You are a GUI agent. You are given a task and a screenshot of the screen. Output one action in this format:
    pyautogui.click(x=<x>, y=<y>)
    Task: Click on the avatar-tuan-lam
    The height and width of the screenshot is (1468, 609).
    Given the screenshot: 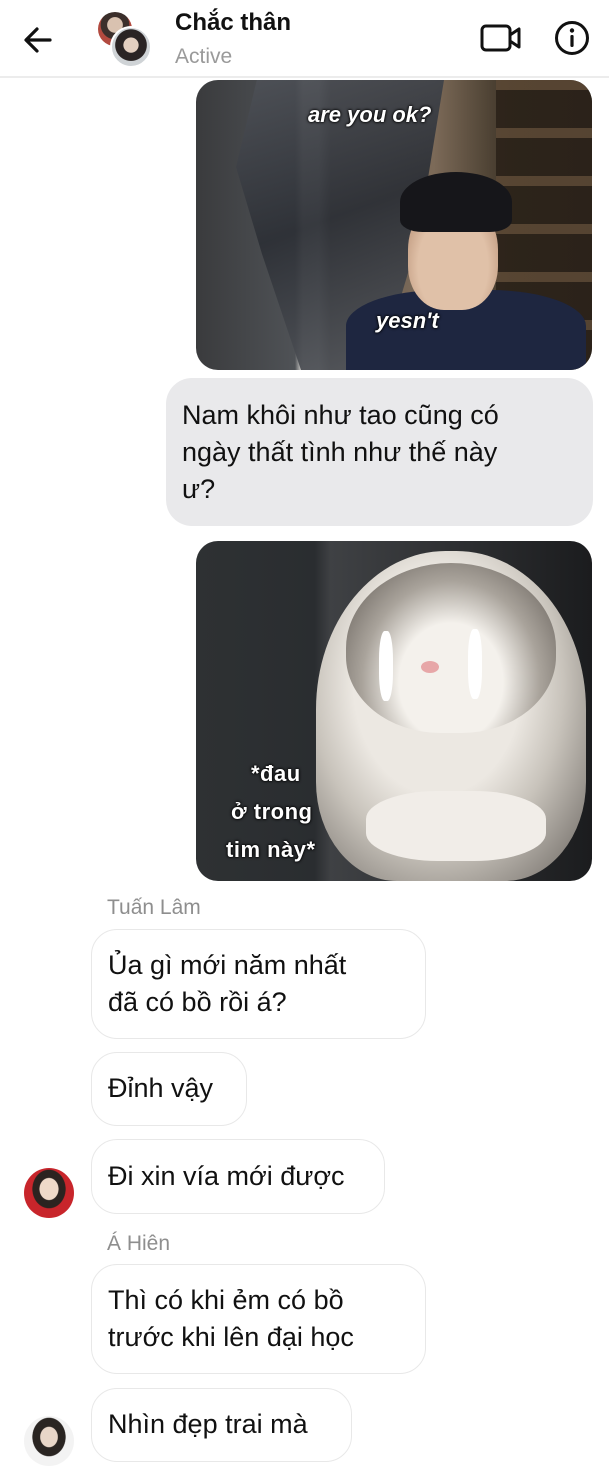 What is the action you would take?
    pyautogui.click(x=49, y=1193)
    